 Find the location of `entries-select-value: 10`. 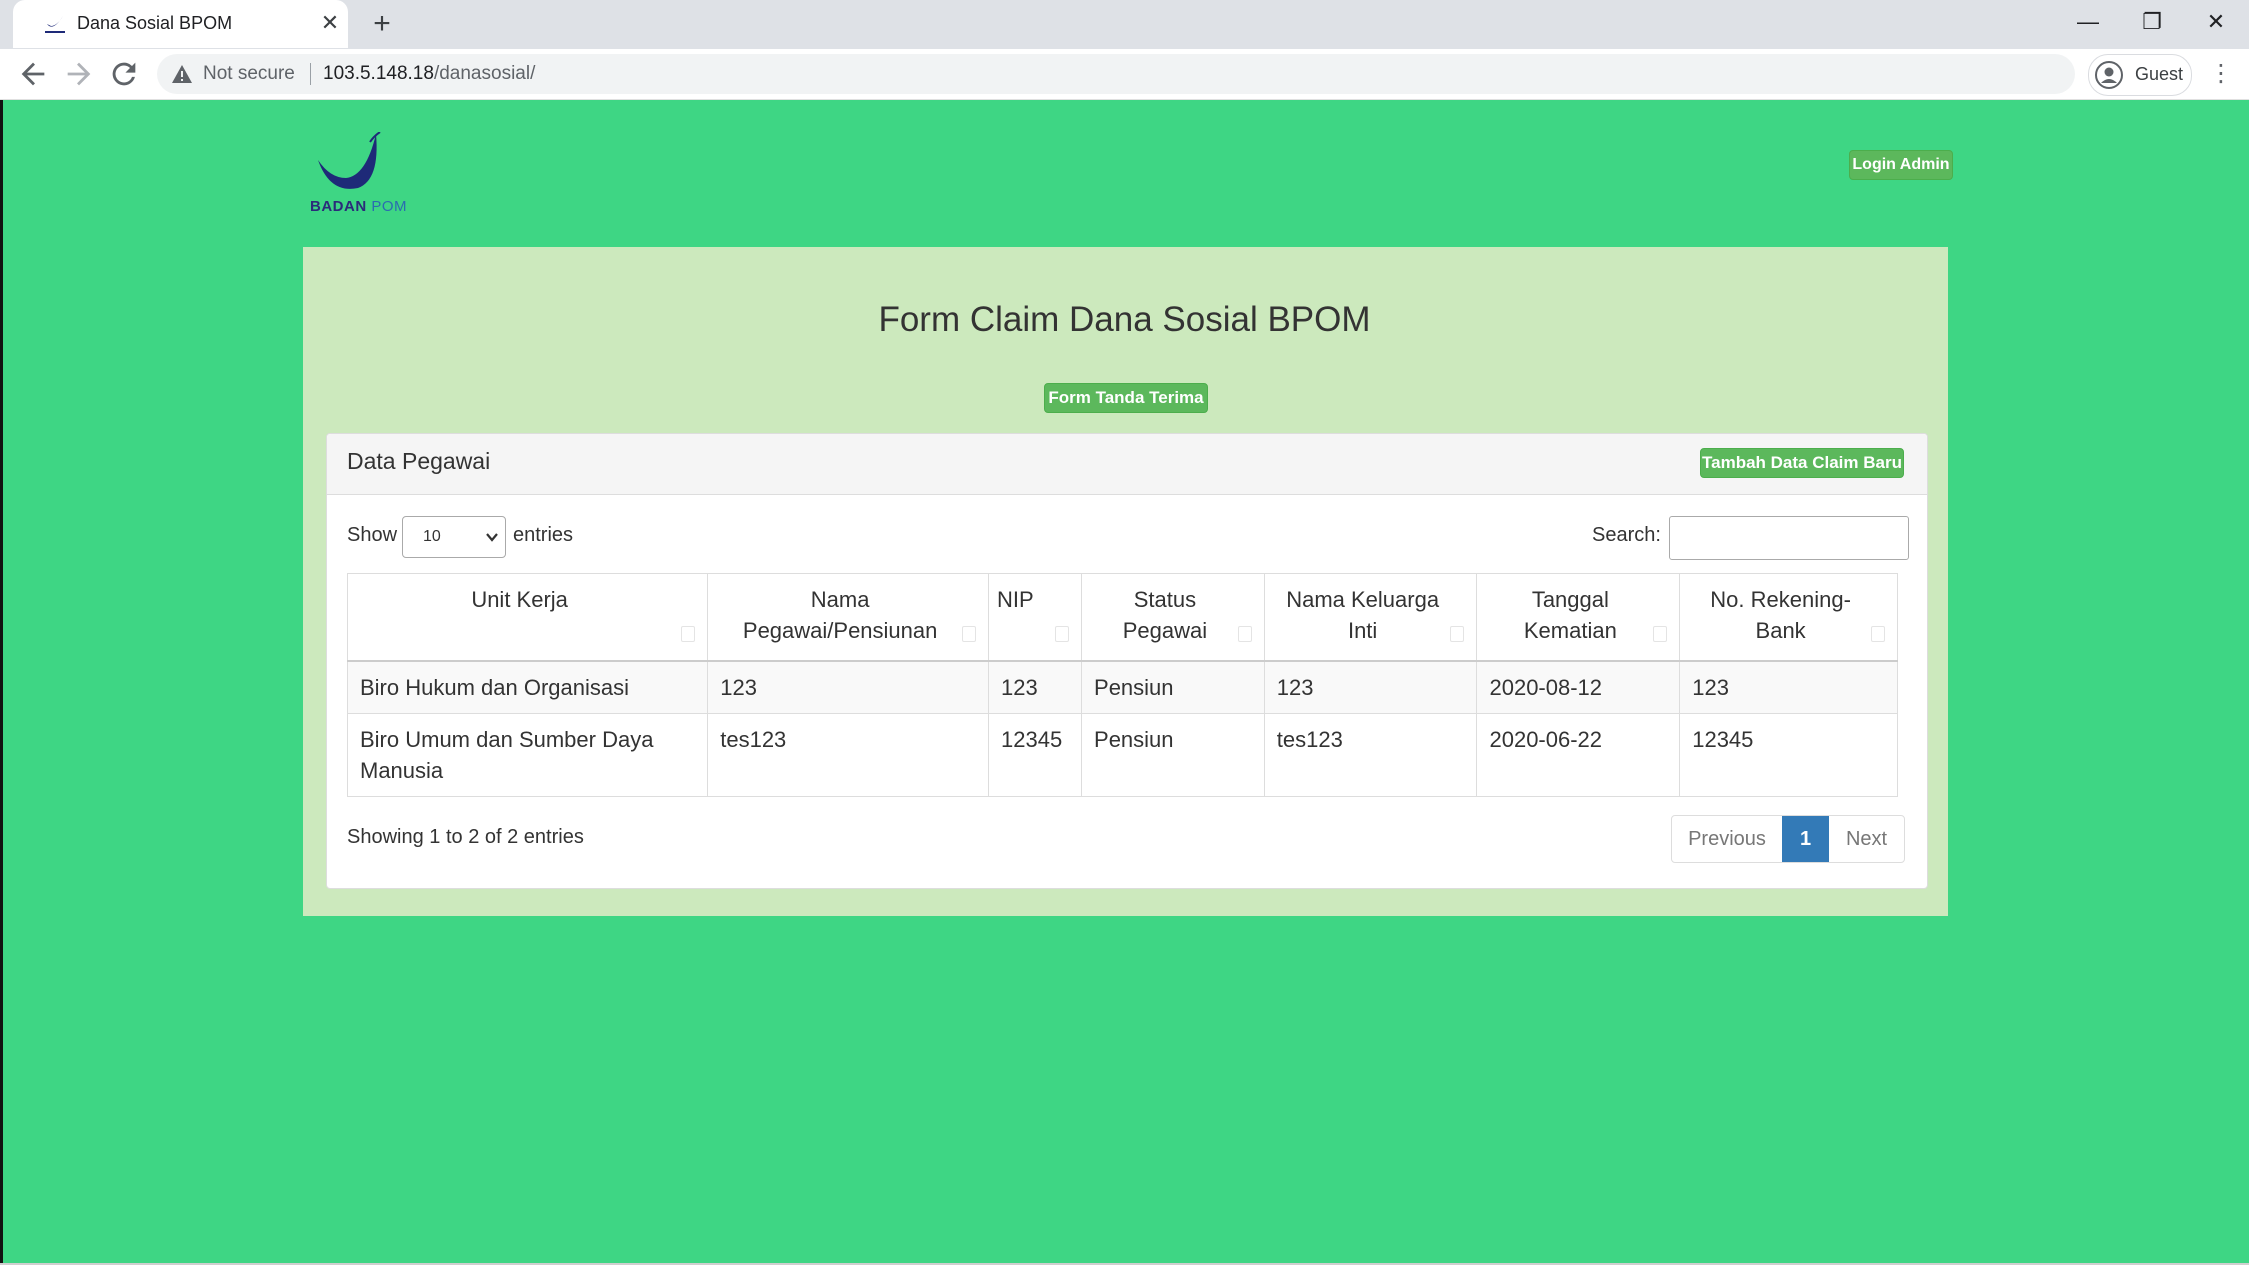

entries-select-value: 10 is located at coordinates (432, 536).